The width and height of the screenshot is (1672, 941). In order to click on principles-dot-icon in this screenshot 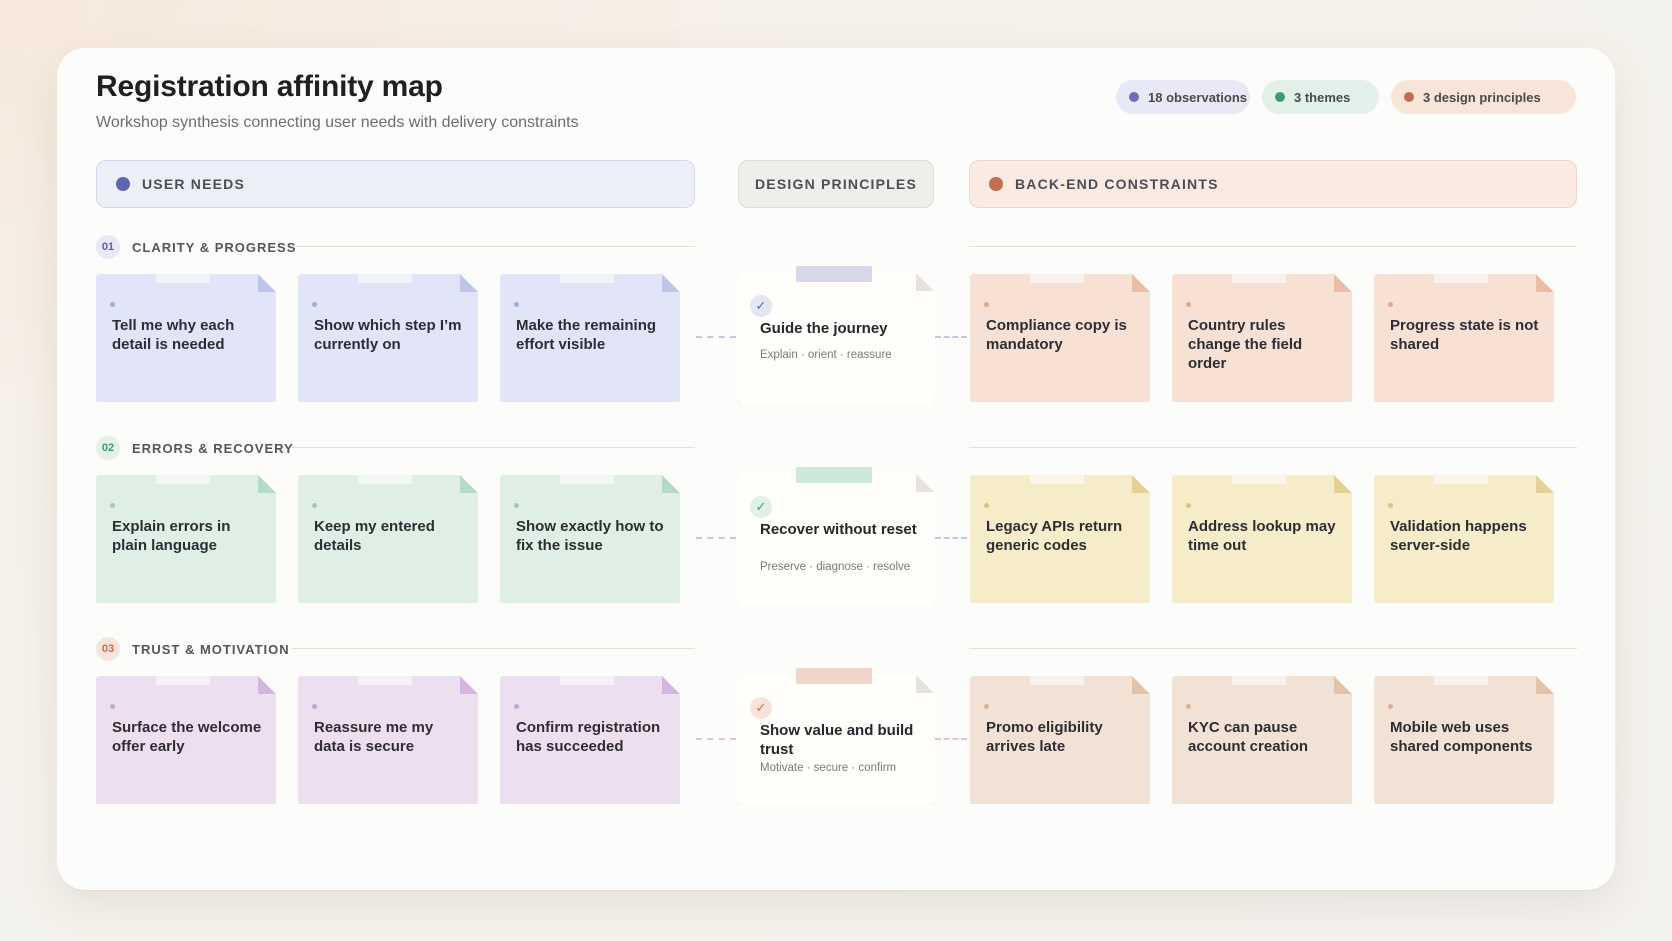, I will do `click(1409, 97)`.